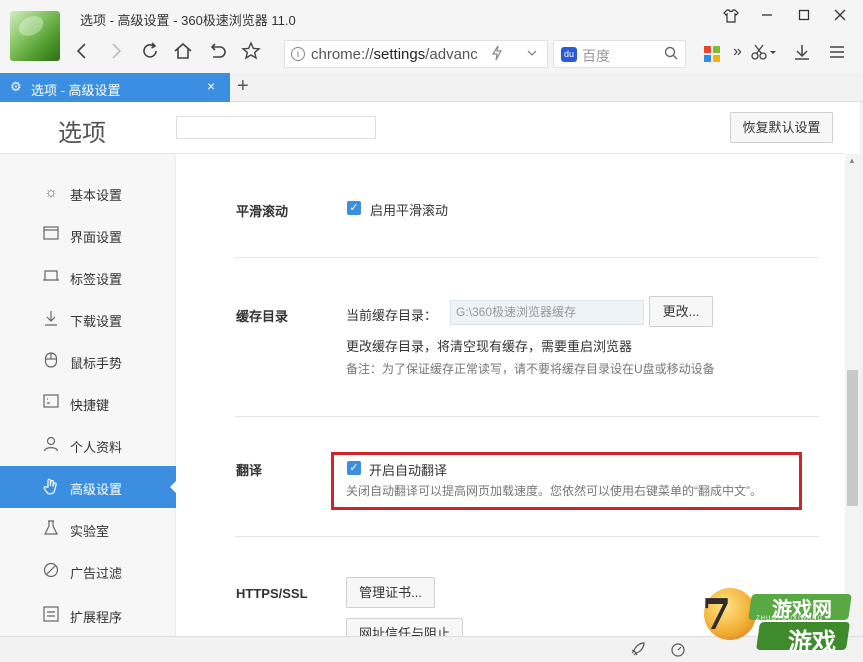 The image size is (863, 662). What do you see at coordinates (763, 54) in the screenshot?
I see `screenshot-scissors-icon` at bounding box center [763, 54].